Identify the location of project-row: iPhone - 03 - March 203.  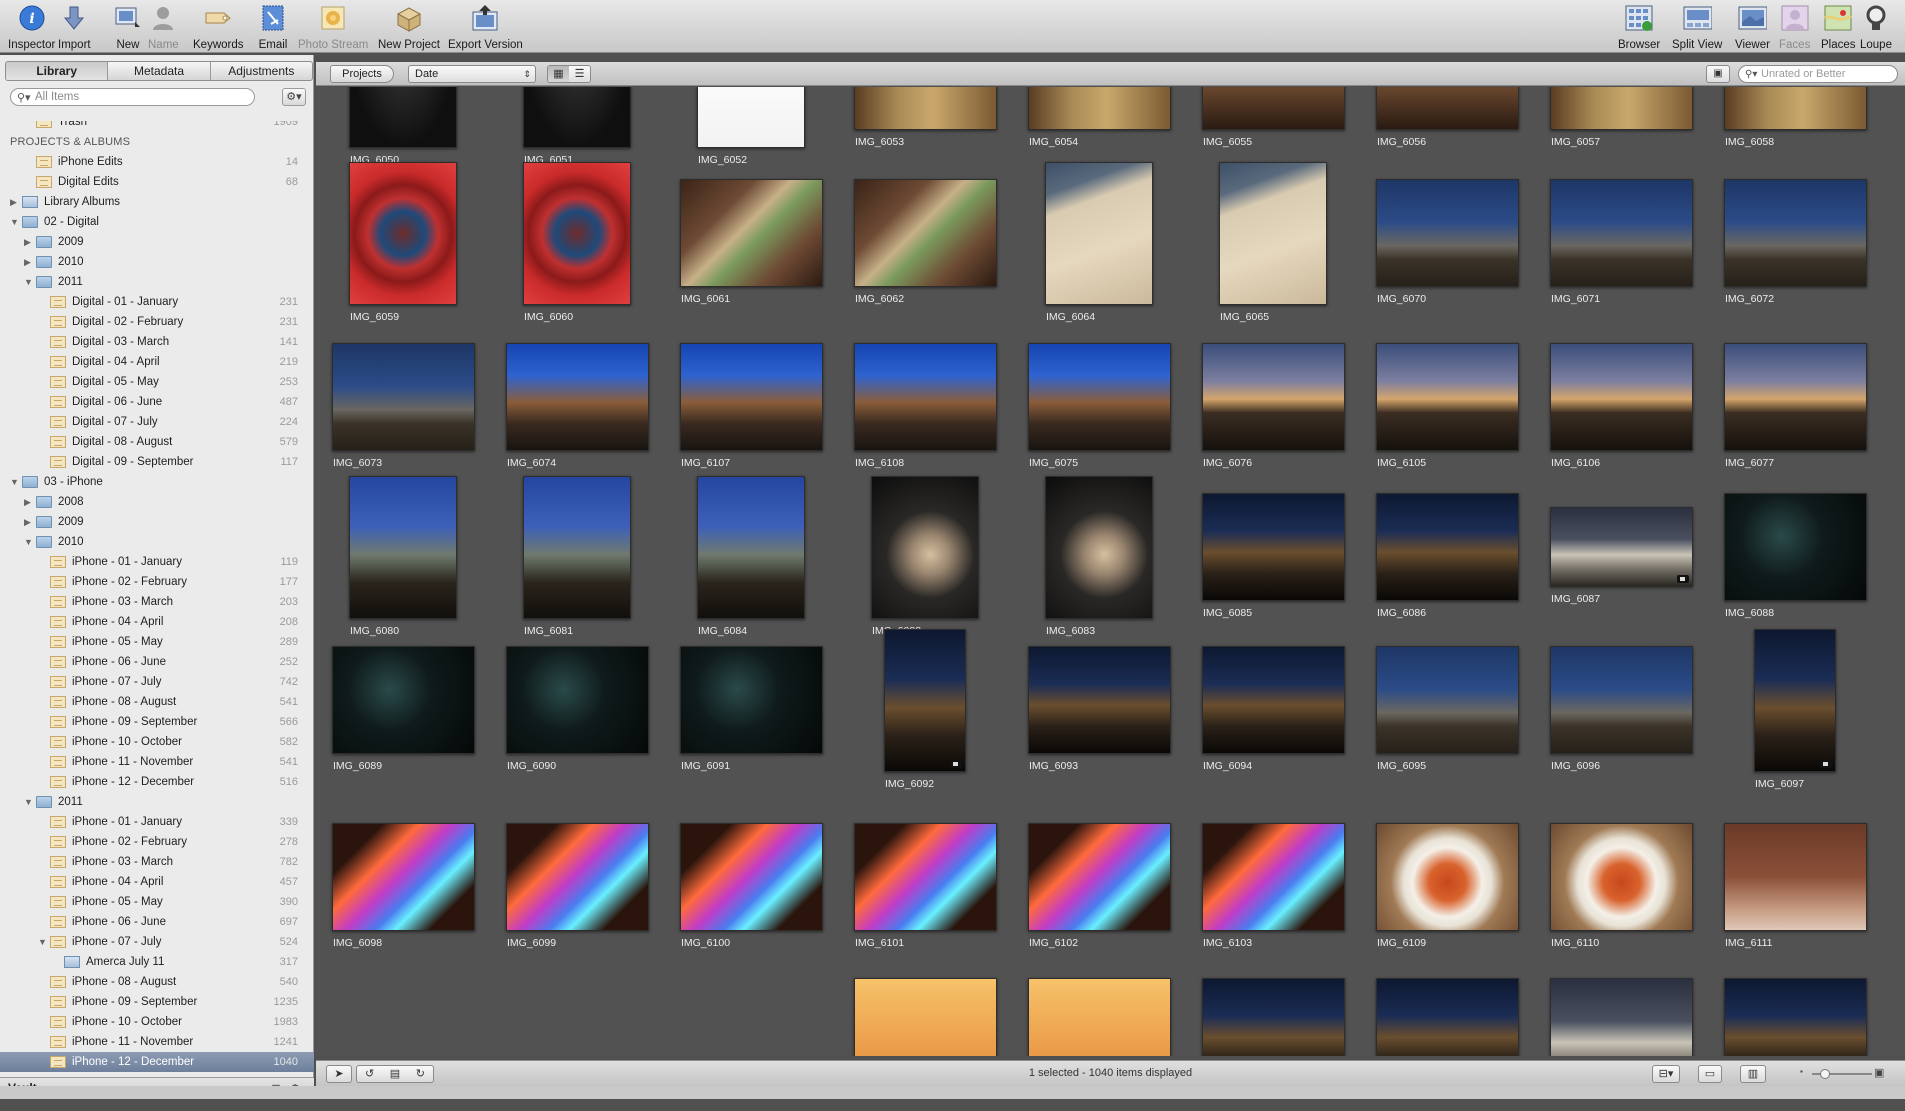
(157, 602).